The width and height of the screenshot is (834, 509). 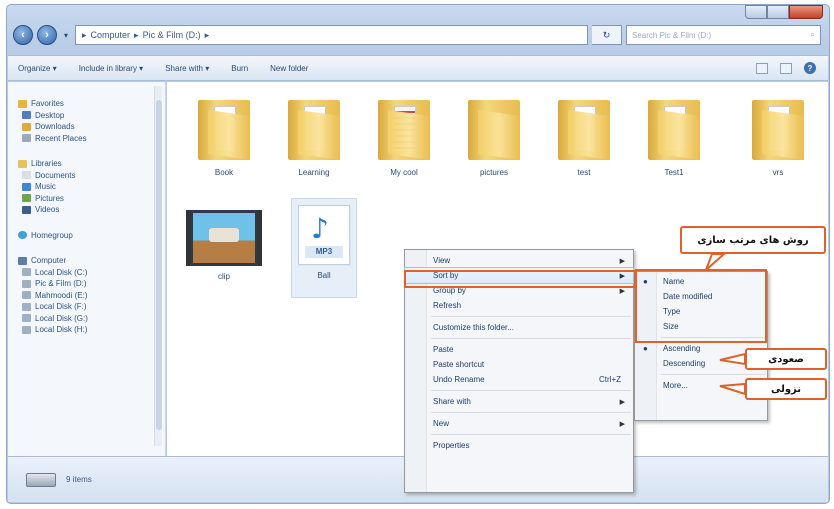 What do you see at coordinates (519, 364) in the screenshot?
I see `menu-item-paste-shortcut: Paste shortcut` at bounding box center [519, 364].